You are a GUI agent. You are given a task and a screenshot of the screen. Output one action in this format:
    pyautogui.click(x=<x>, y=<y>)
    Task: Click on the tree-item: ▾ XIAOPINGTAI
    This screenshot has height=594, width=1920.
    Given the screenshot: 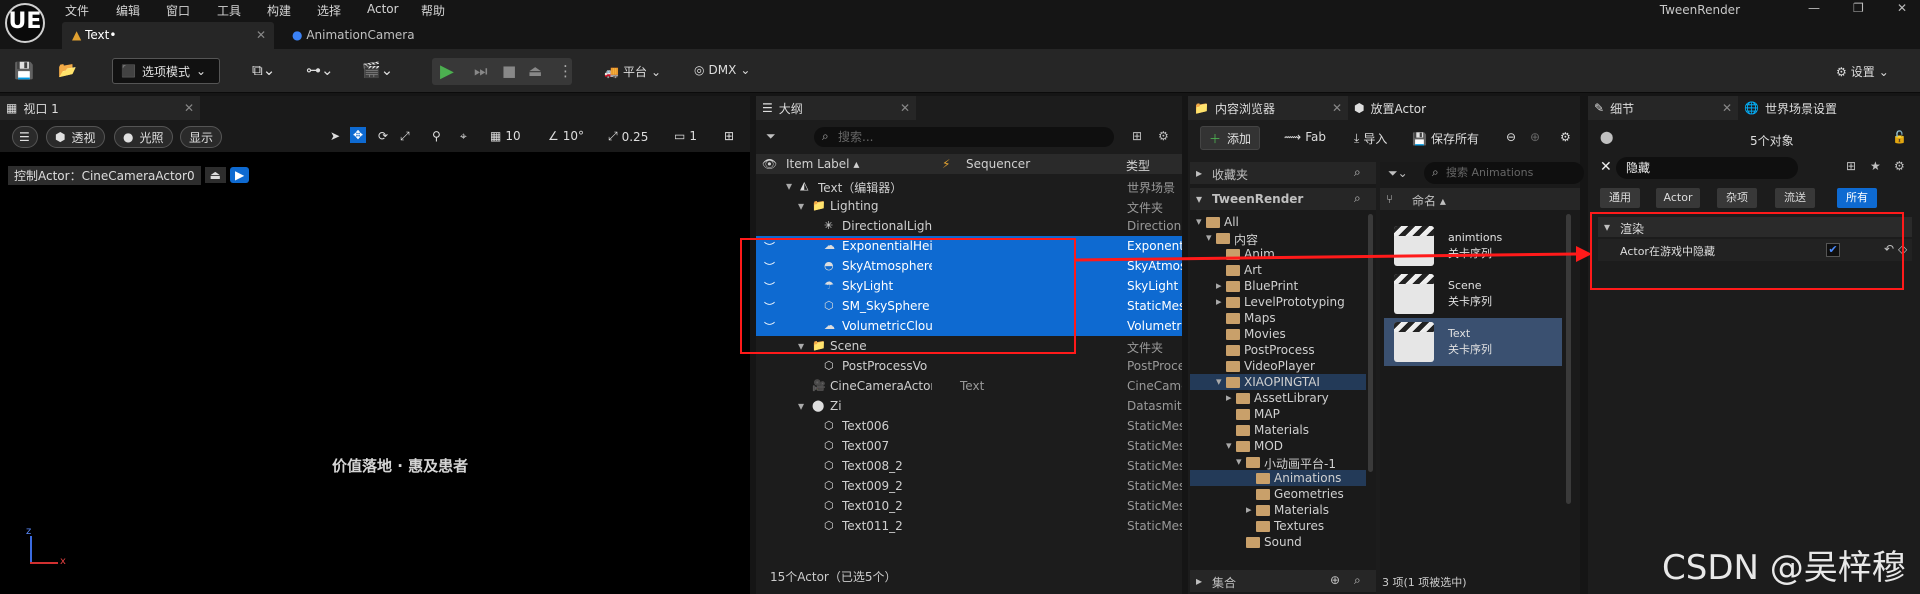 What is the action you would take?
    pyautogui.click(x=1278, y=382)
    